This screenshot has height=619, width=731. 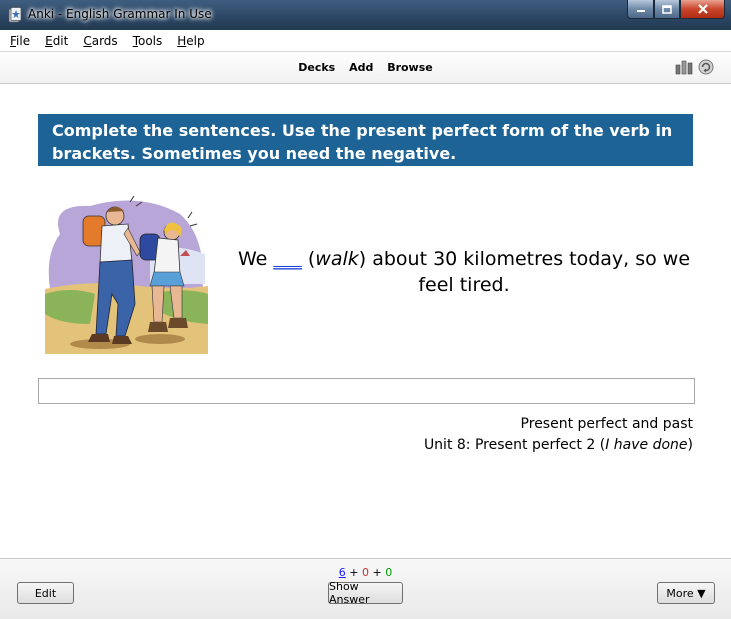 I want to click on source-topic: Present perfect and past, so click(x=606, y=424).